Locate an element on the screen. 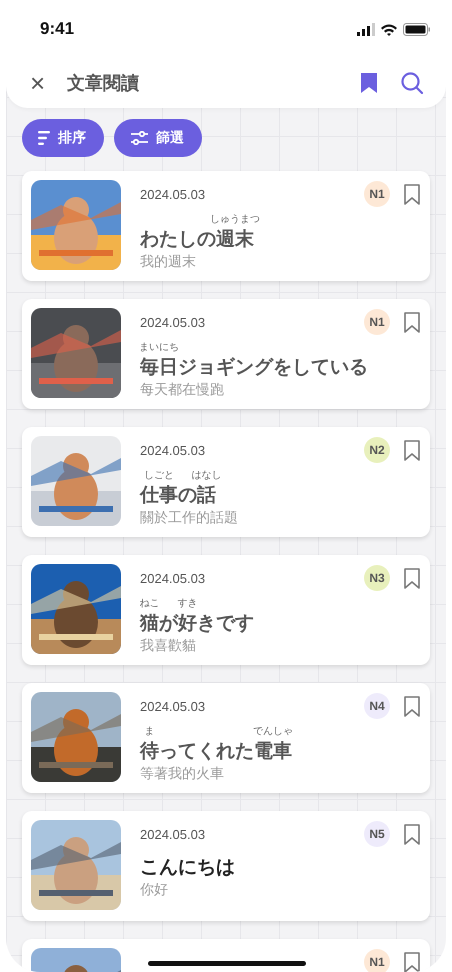  furigana: ま is located at coordinates (149, 732).